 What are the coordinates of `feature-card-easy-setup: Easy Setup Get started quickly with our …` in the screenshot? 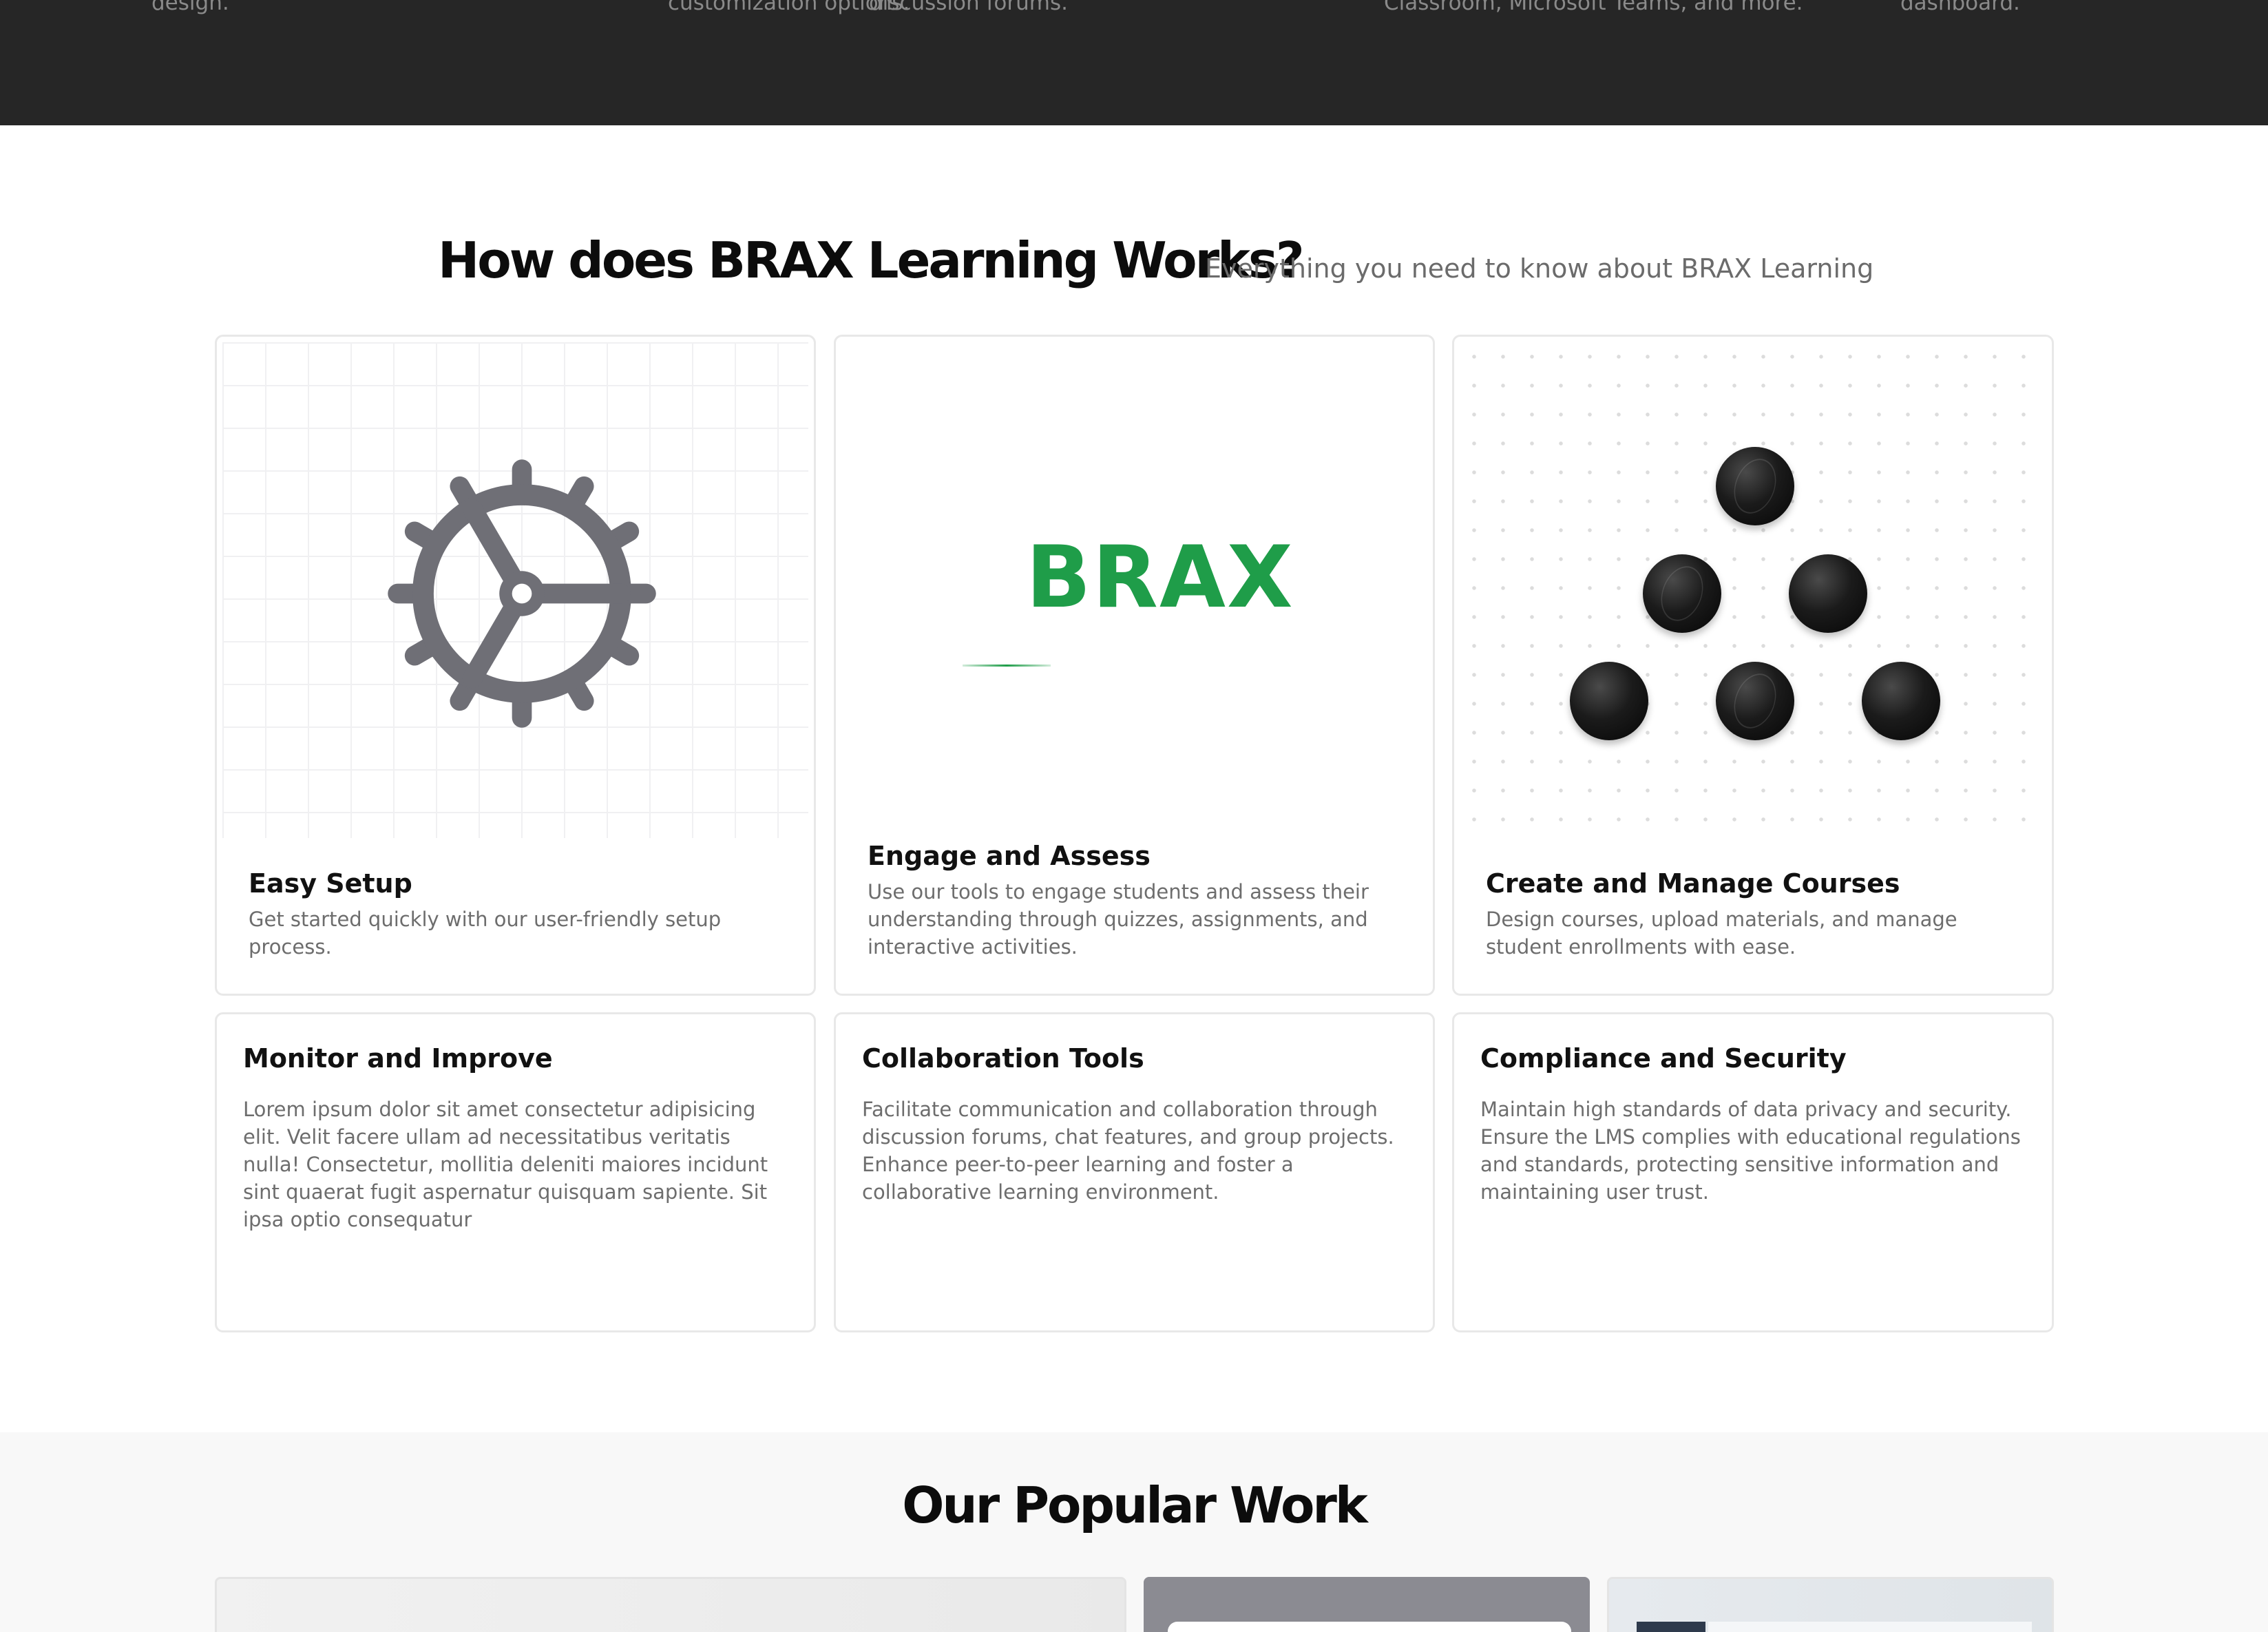 It's located at (515, 665).